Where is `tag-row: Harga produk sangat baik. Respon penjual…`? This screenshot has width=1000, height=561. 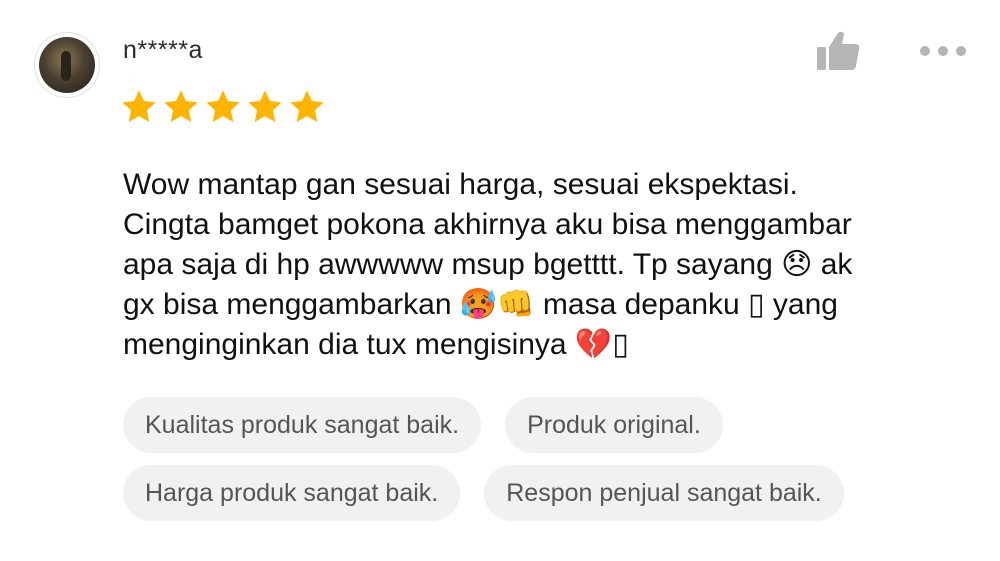
tag-row: Harga produk sangat baik. Respon penjual… is located at coordinates (553, 493).